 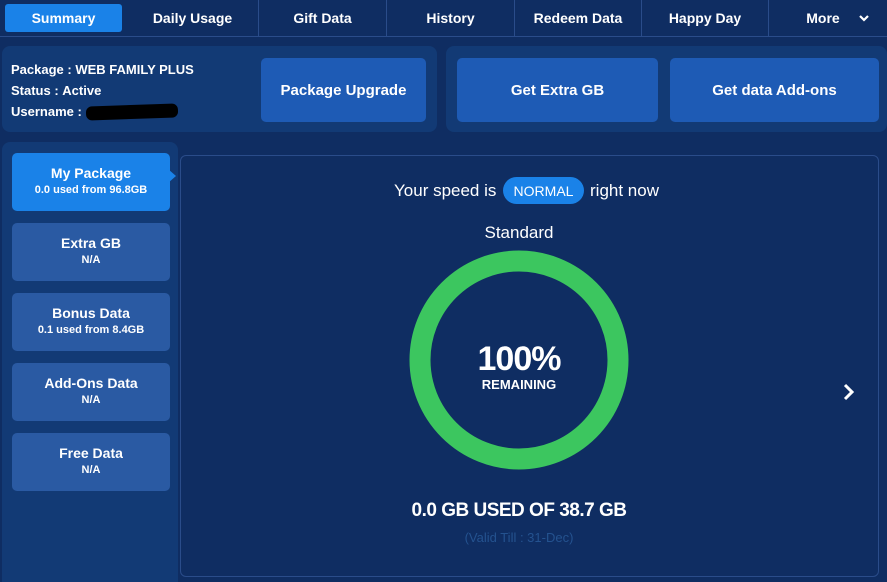 I want to click on speed-suffix: right now, so click(x=624, y=190).